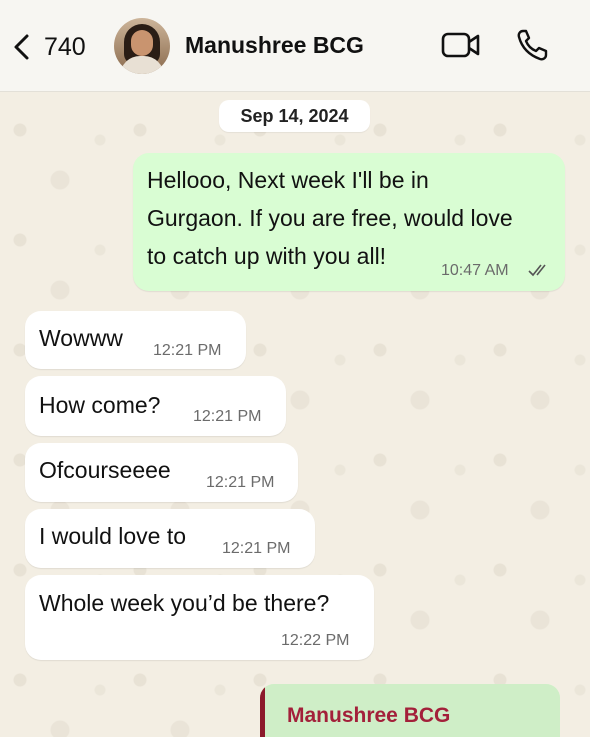  Describe the element at coordinates (532, 45) in the screenshot. I see `phone-icon` at that location.